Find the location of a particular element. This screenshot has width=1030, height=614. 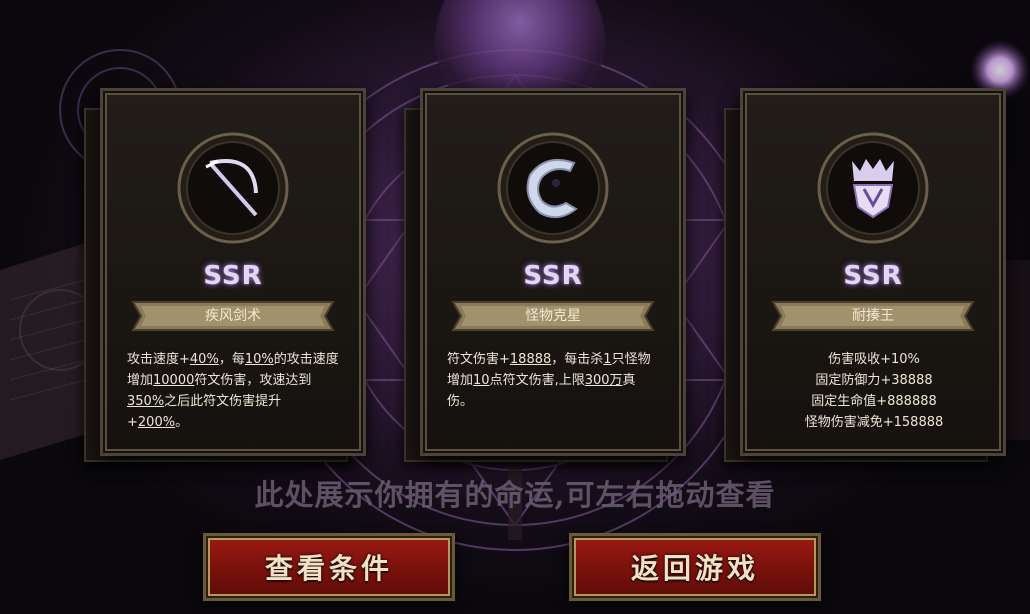

fate-name: 怪物克星 is located at coordinates (553, 316).